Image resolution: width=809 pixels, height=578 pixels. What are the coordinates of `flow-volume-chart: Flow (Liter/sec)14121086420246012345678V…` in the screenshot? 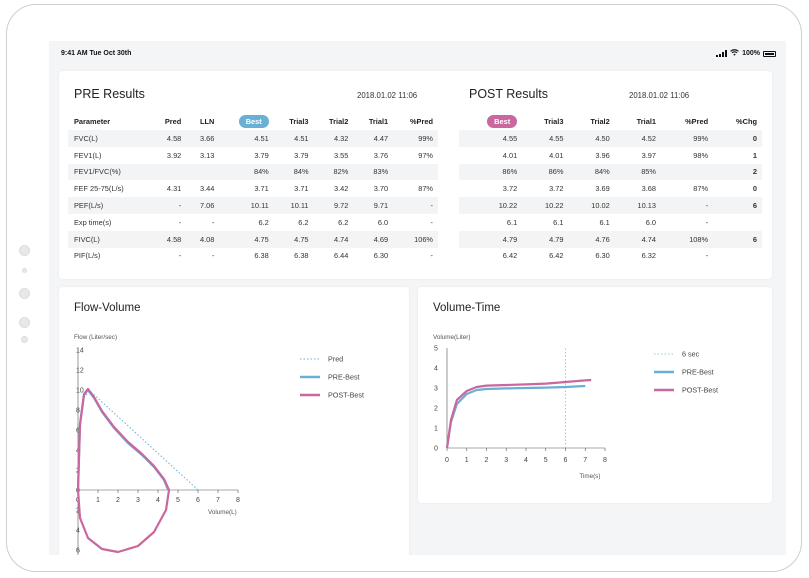 It's located at (219, 444).